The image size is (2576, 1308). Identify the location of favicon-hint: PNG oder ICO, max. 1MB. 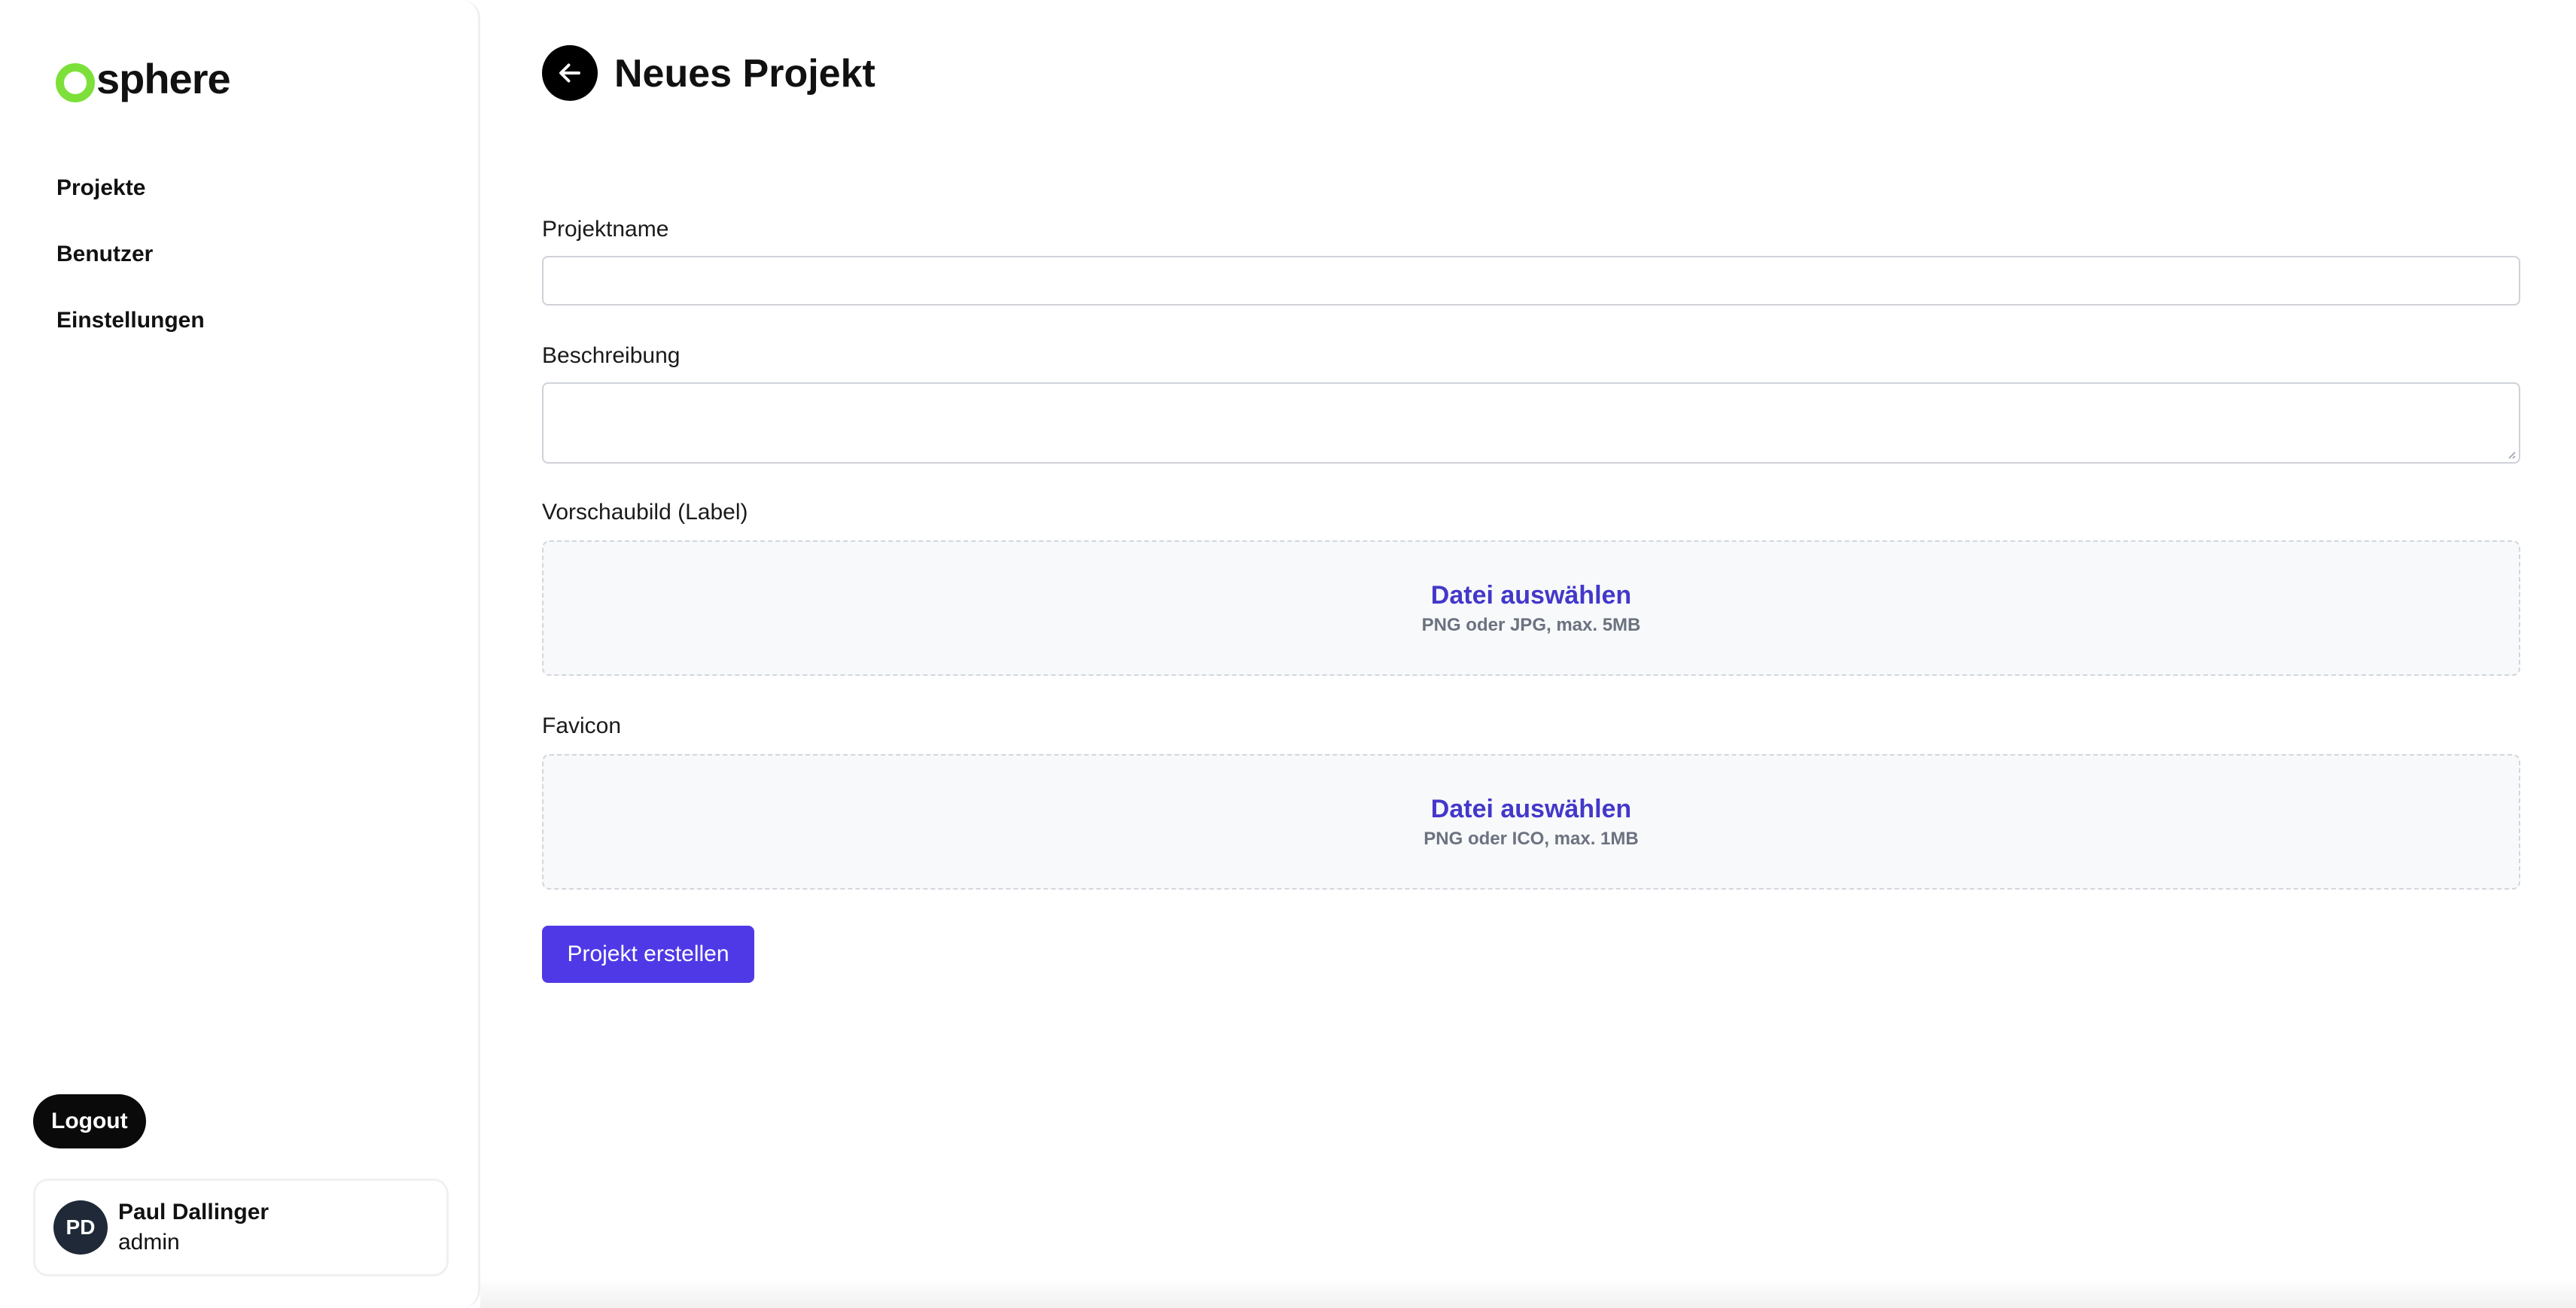
(1531, 839).